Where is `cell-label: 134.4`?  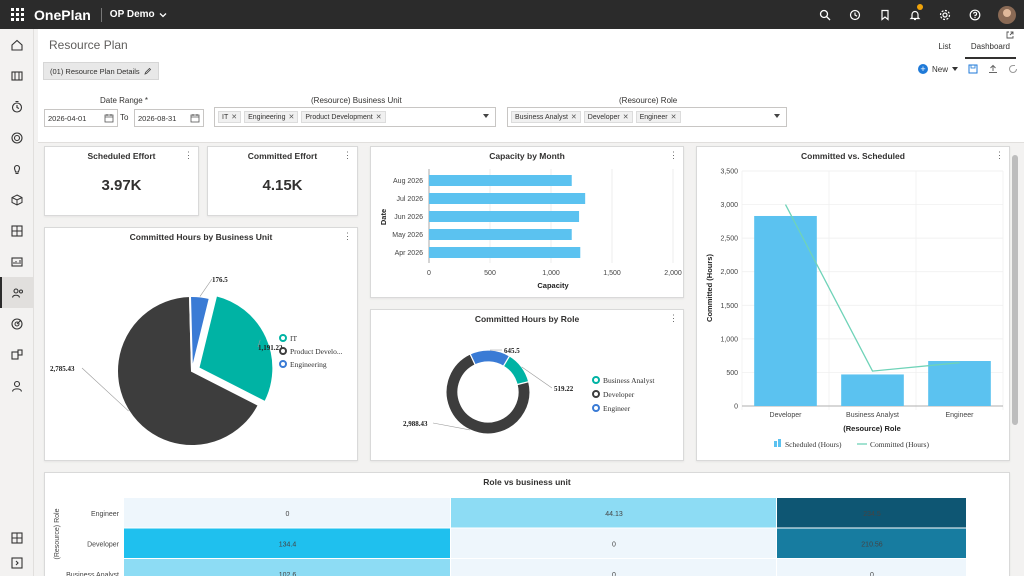
cell-label: 134.4 is located at coordinates (288, 544).